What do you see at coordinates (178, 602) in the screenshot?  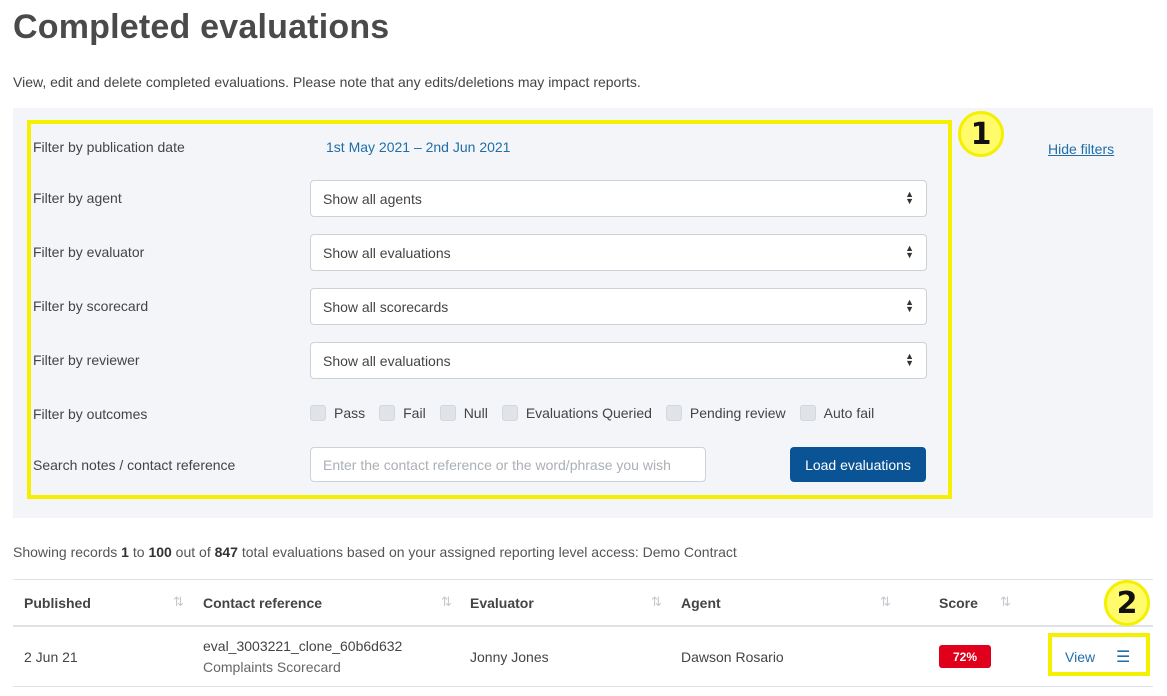 I see `sort-published-icon: ⇅` at bounding box center [178, 602].